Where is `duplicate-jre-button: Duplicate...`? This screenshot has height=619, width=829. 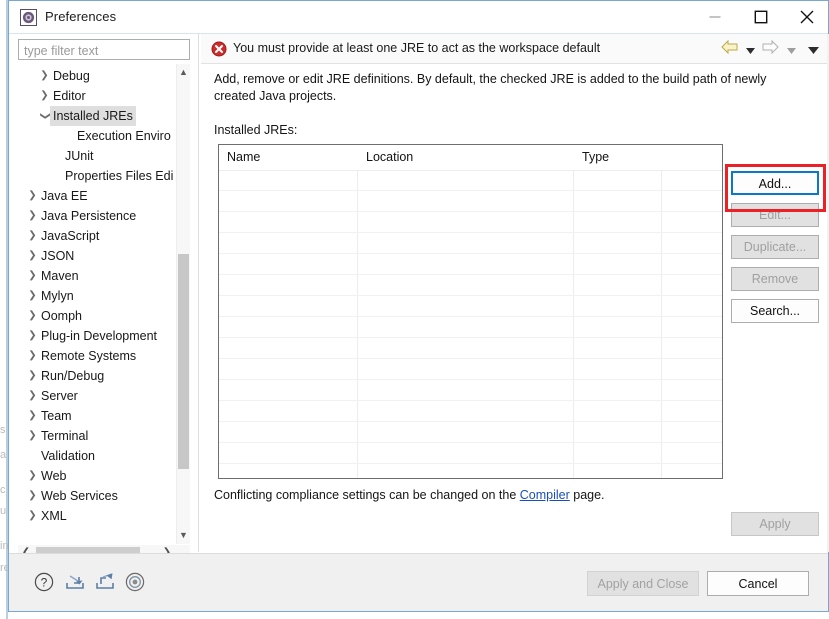
duplicate-jre-button: Duplicate... is located at coordinates (775, 247).